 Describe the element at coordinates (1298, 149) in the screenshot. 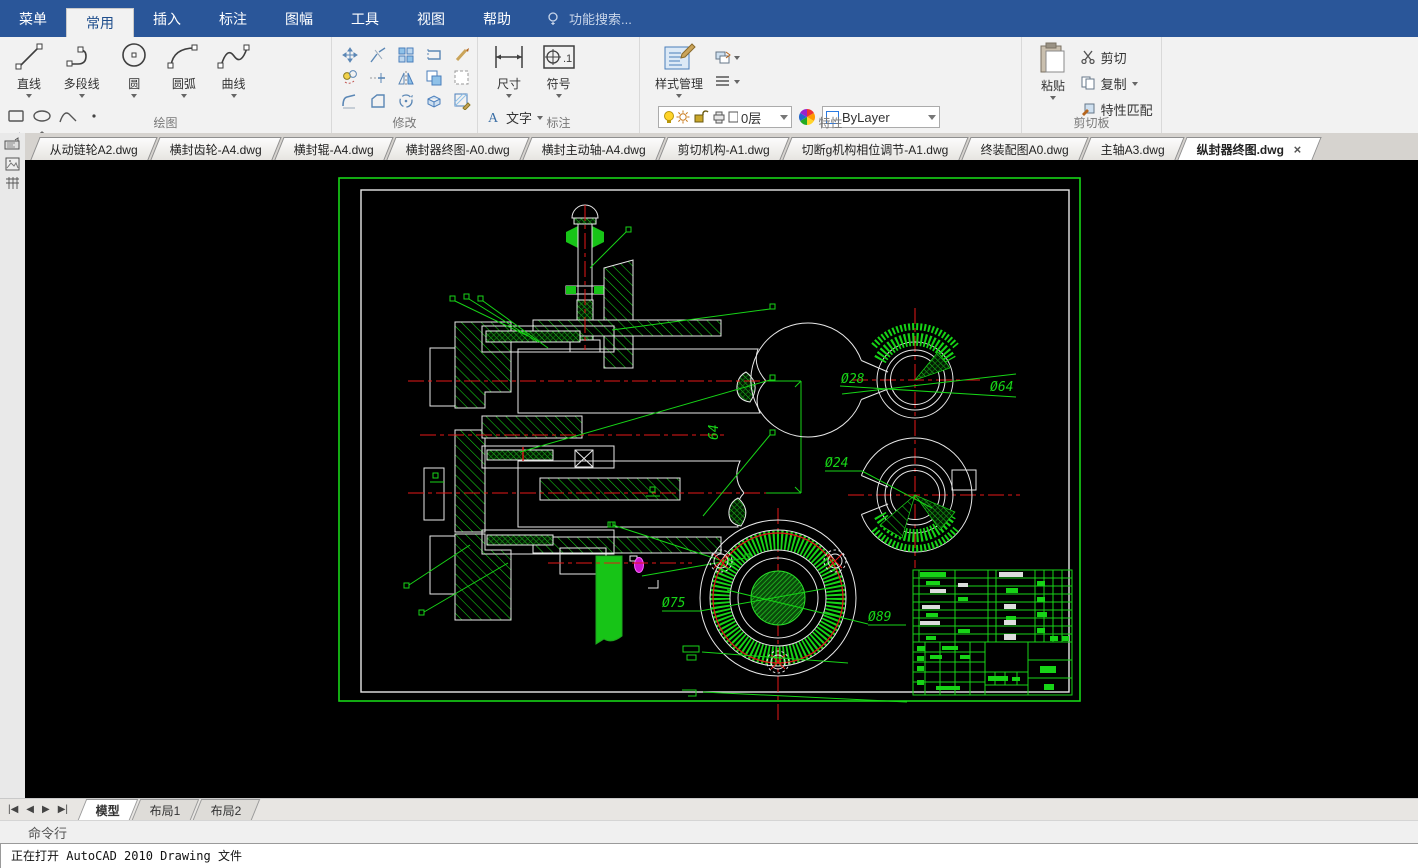

I see `close-tab-icon: ×` at that location.